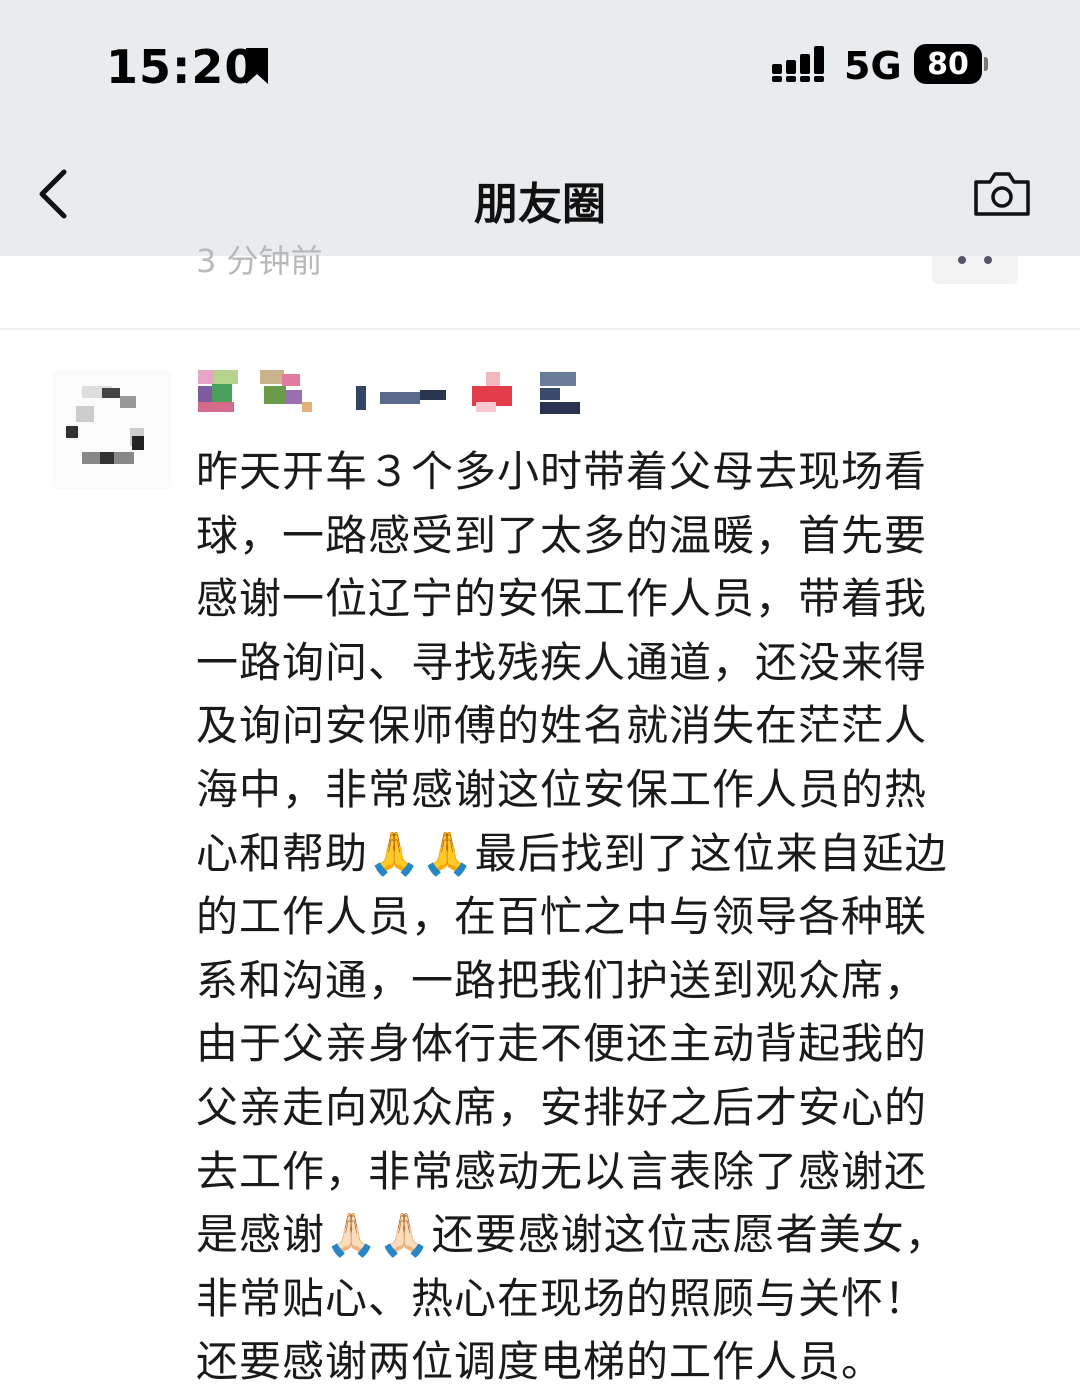  Describe the element at coordinates (259, 261) in the screenshot. I see `previous-post-time: 3 分钟前` at that location.